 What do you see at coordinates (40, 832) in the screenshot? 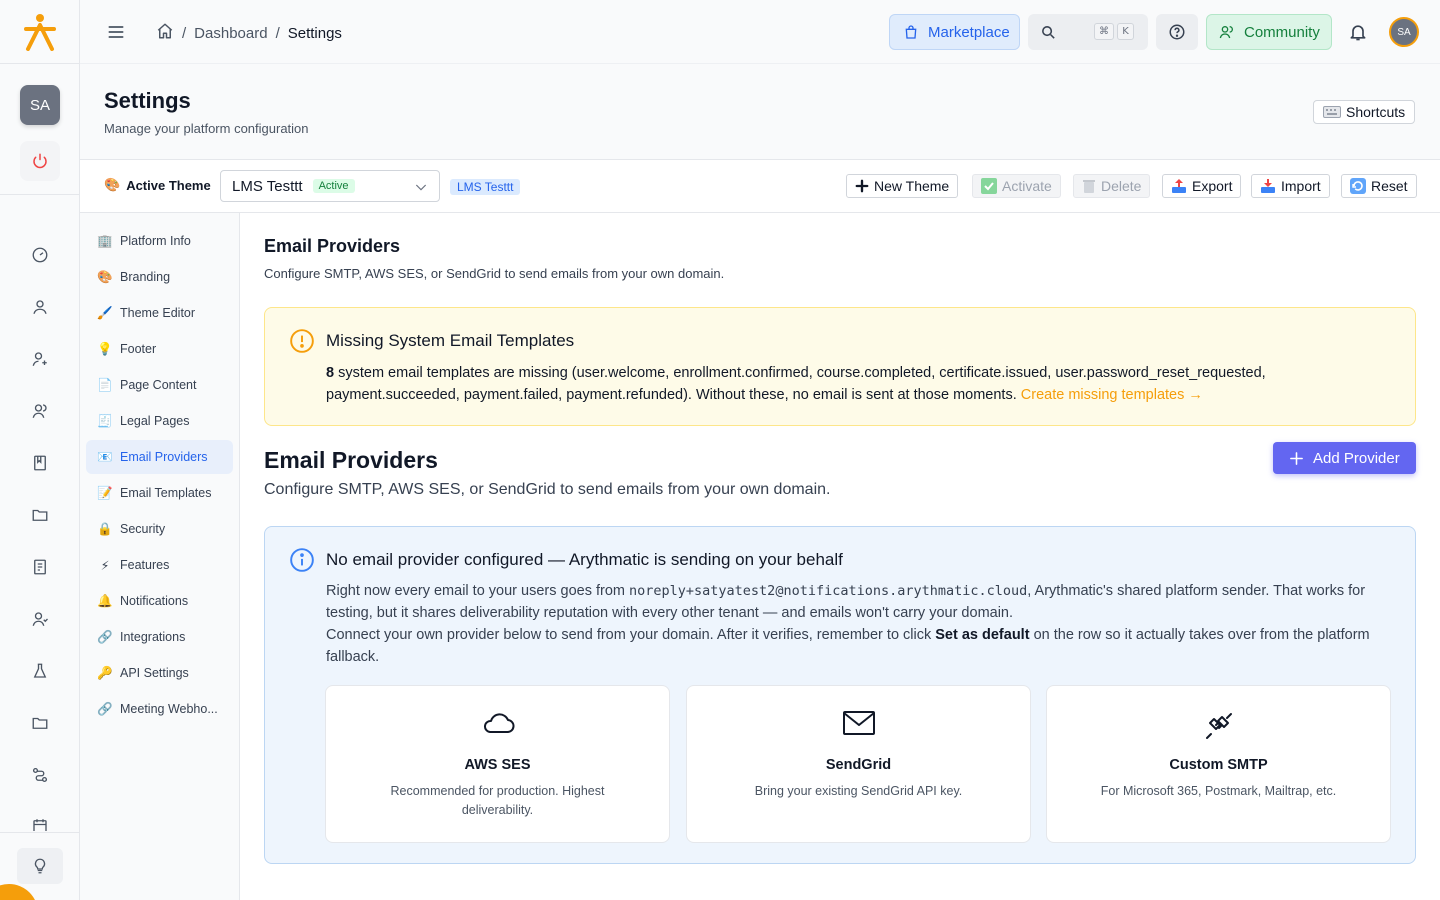
I see `rail-bottom-divider` at bounding box center [40, 832].